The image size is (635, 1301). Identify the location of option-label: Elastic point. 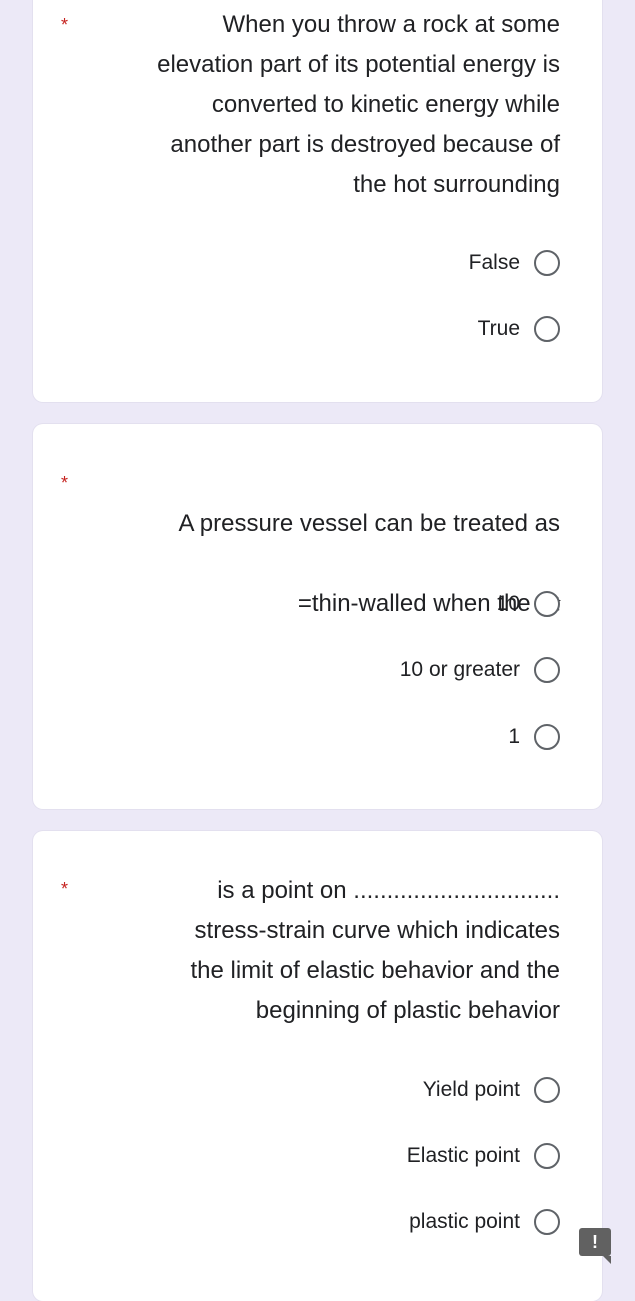
(463, 1155).